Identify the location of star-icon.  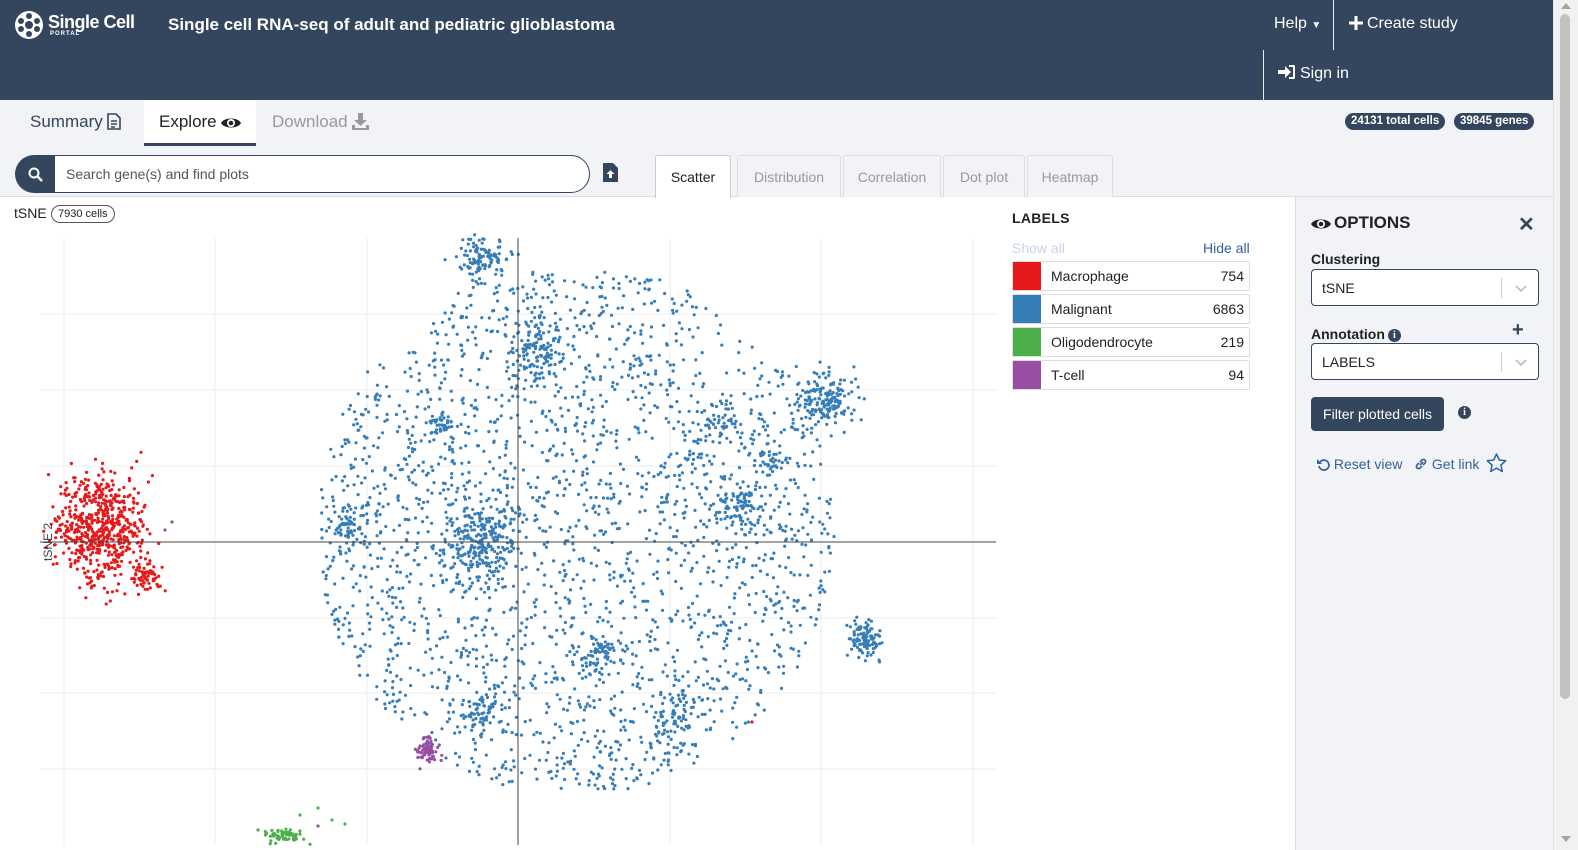
(1496, 463).